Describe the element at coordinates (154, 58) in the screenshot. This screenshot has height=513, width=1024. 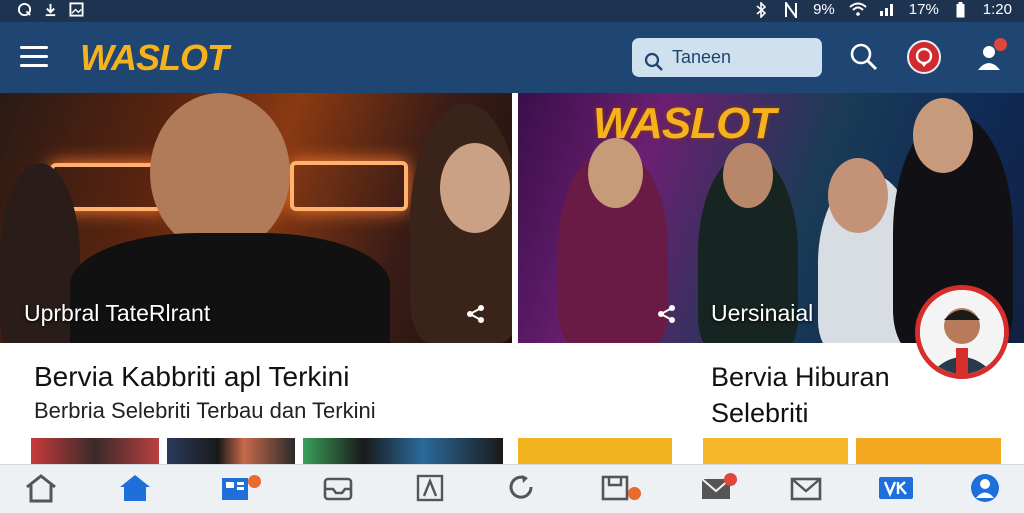
I see `app-logo: WASLOT` at that location.